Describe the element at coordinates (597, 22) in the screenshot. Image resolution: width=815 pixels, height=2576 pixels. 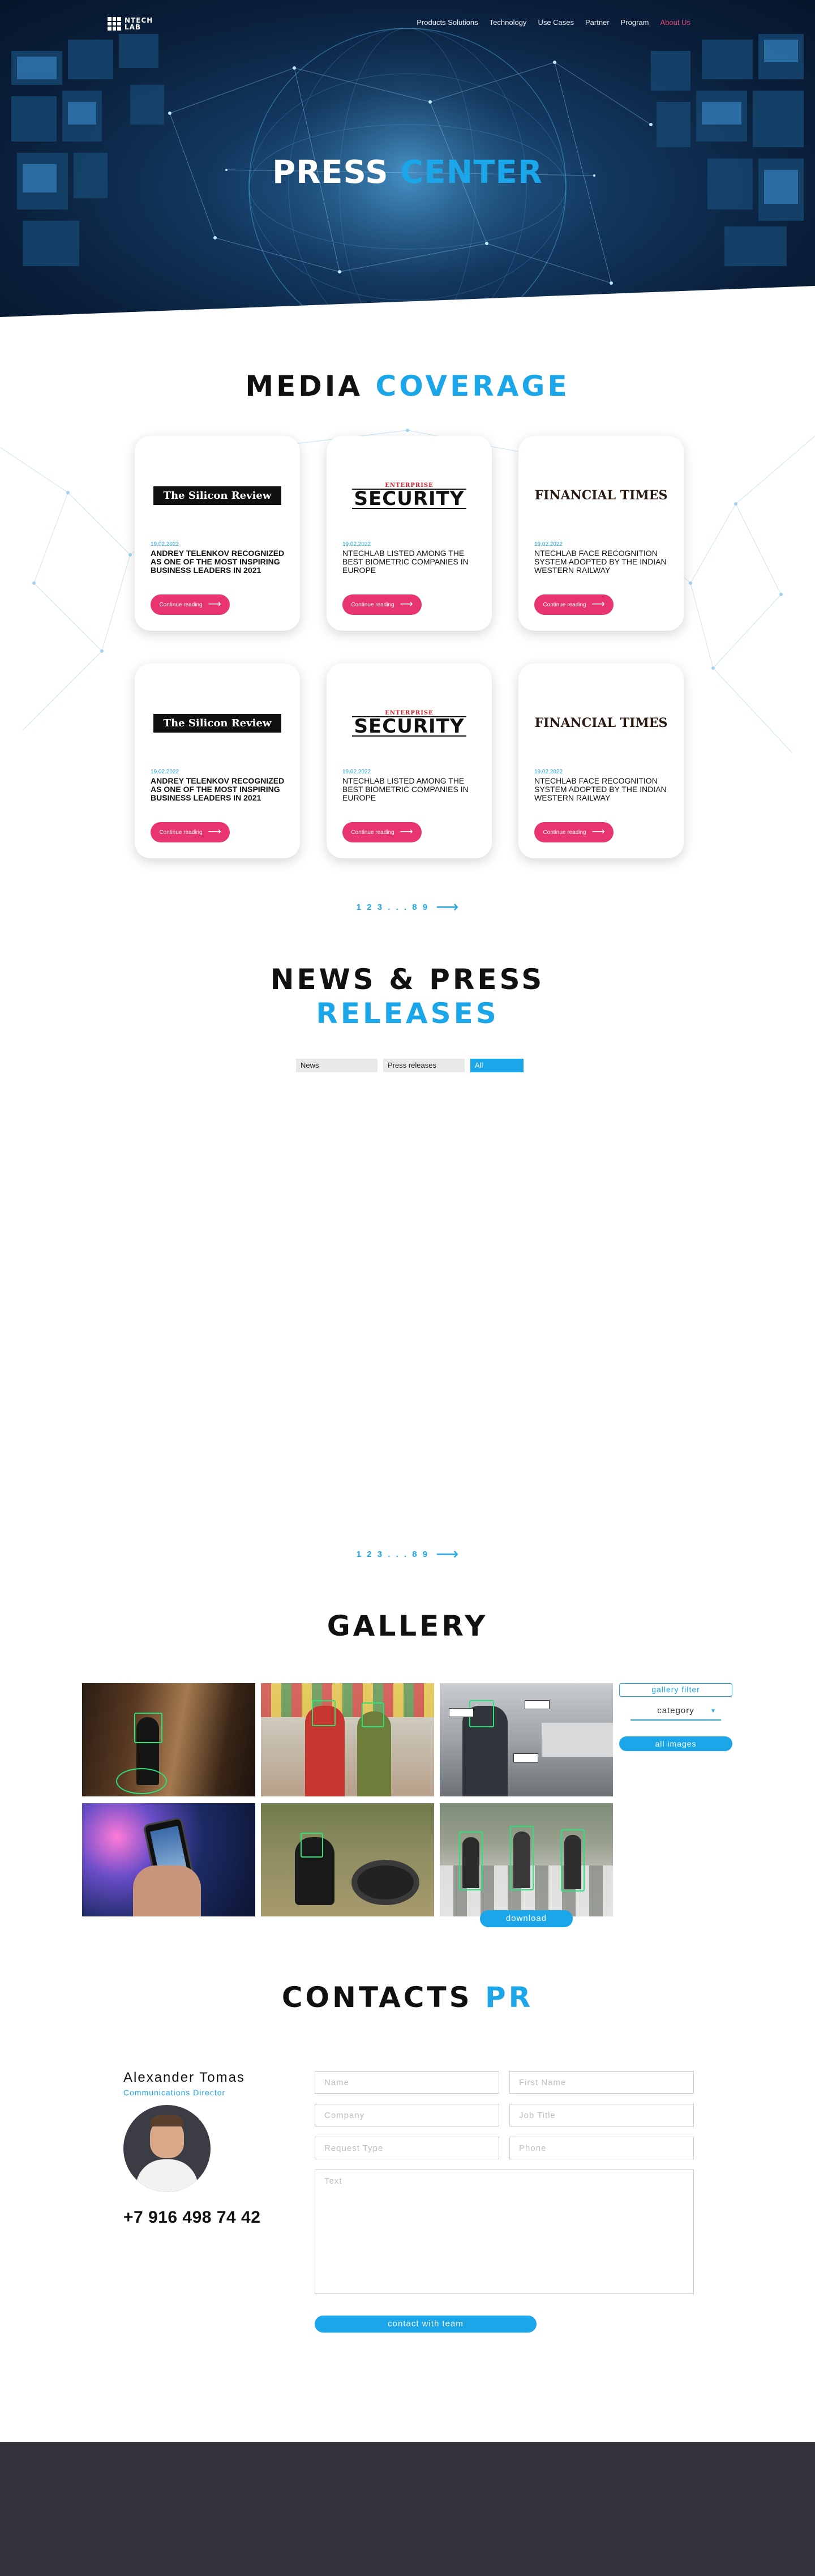
I see `menu-item-partner: Partner` at that location.